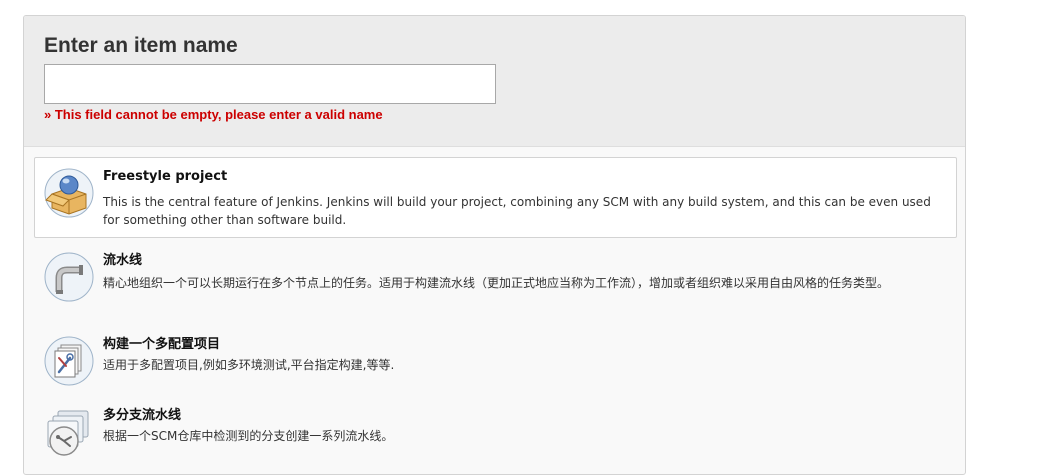  Describe the element at coordinates (69, 277) in the screenshot. I see `pipeline-icon` at that location.